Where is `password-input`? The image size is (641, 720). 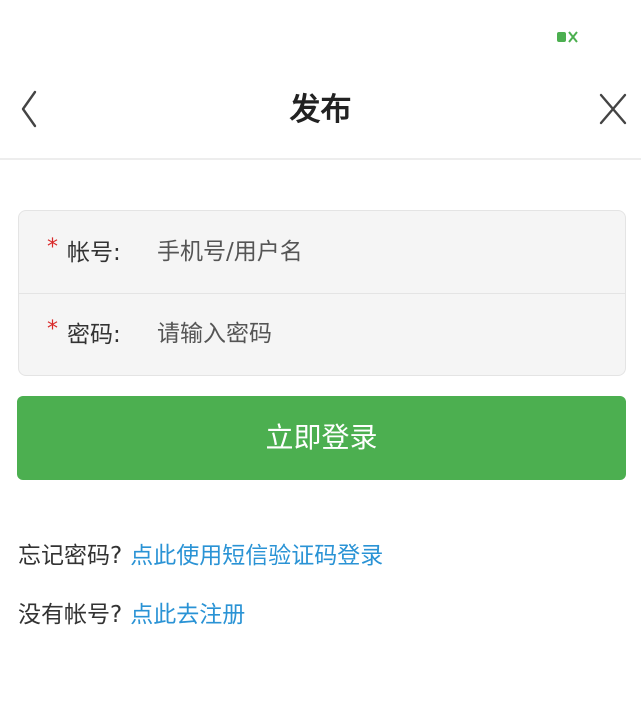
password-input is located at coordinates (377, 334).